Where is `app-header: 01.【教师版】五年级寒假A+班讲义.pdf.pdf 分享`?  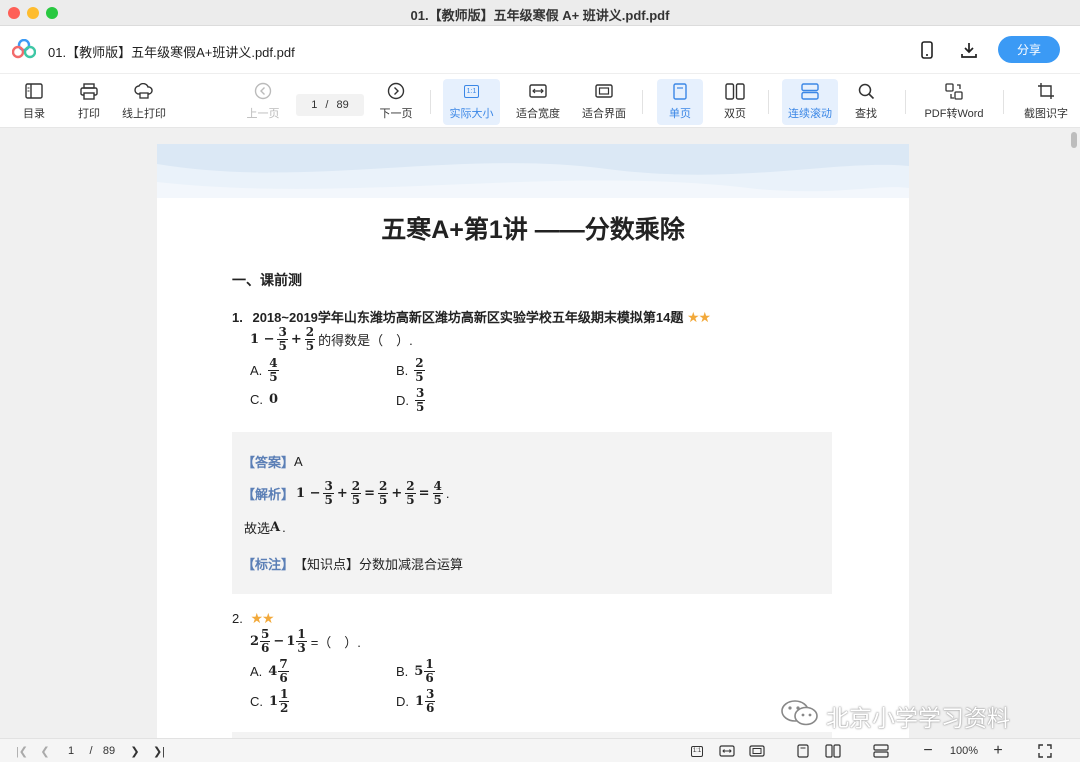 app-header: 01.【教师版】五年级寒假A+班讲义.pdf.pdf 分享 is located at coordinates (540, 50).